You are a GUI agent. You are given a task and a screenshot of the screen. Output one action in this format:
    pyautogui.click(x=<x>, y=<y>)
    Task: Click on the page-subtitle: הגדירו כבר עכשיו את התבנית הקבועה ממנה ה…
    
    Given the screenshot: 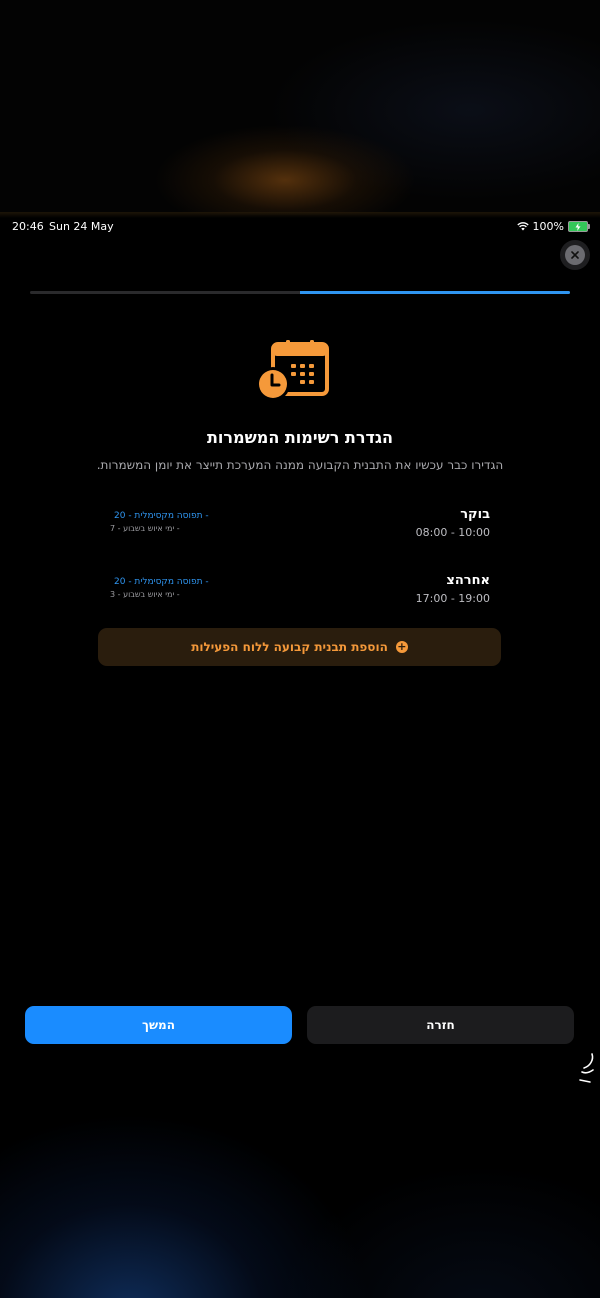 What is the action you would take?
    pyautogui.click(x=300, y=465)
    